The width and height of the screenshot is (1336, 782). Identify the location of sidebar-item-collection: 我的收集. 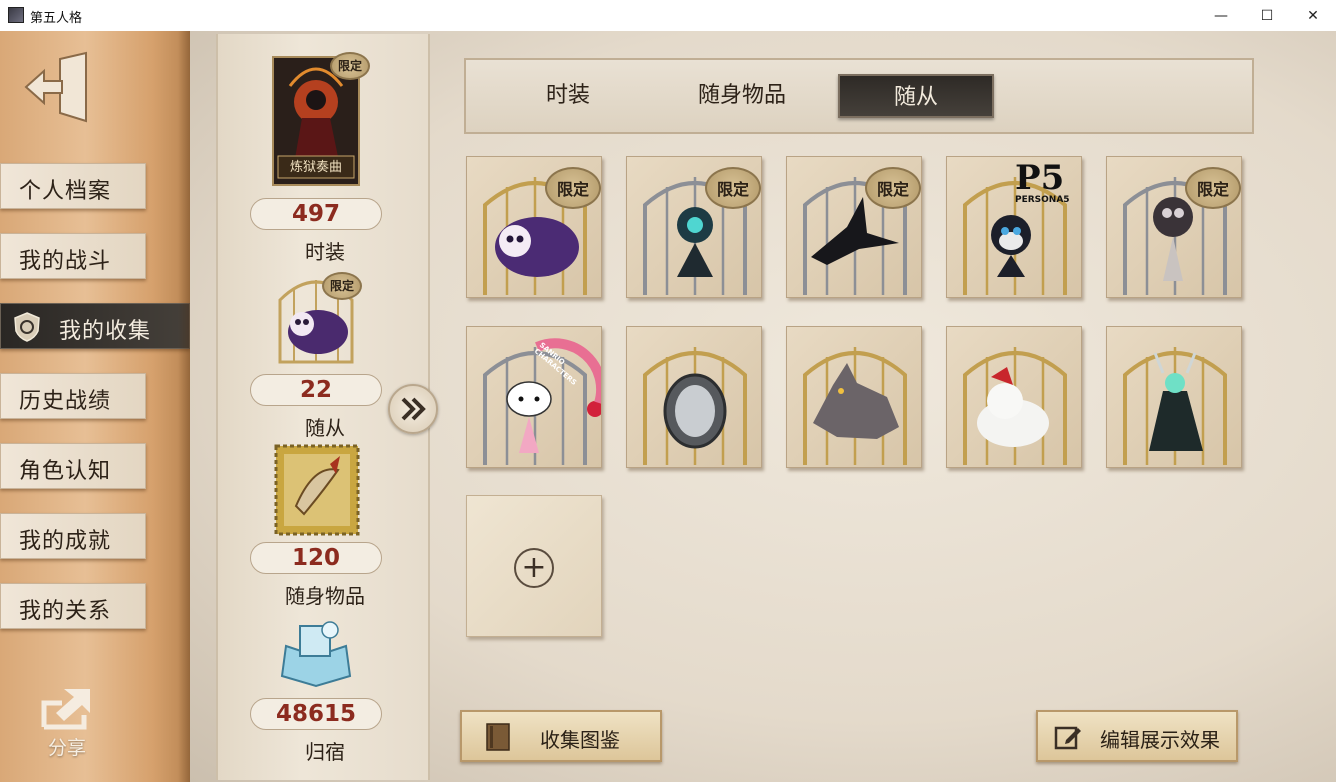
(95, 326).